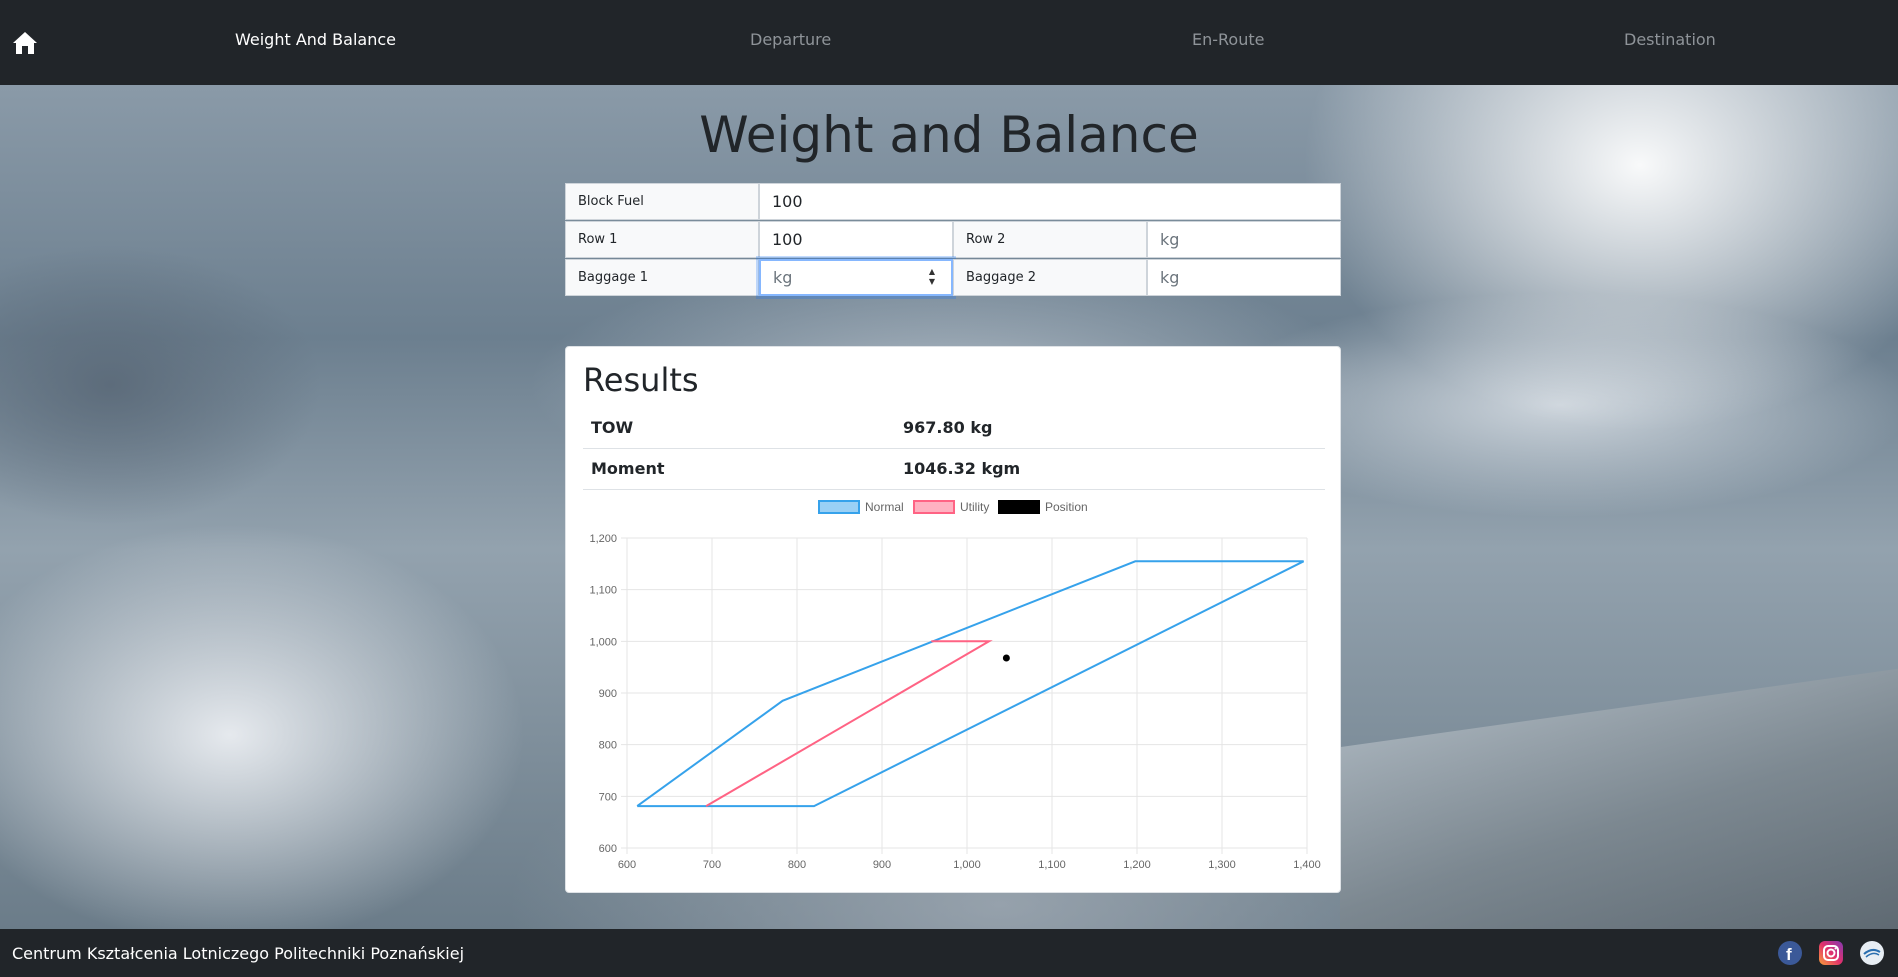 The height and width of the screenshot is (977, 1898). What do you see at coordinates (1228, 39) in the screenshot?
I see `nav-en-route: En-Route` at bounding box center [1228, 39].